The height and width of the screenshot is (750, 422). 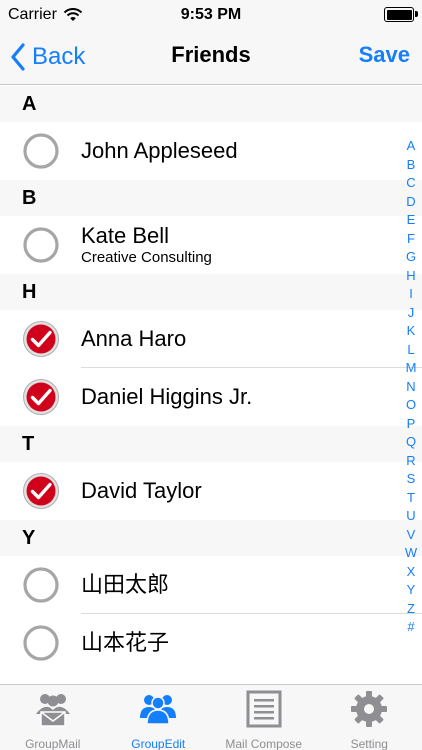 What do you see at coordinates (410, 627) in the screenshot?
I see `index-letter: #` at bounding box center [410, 627].